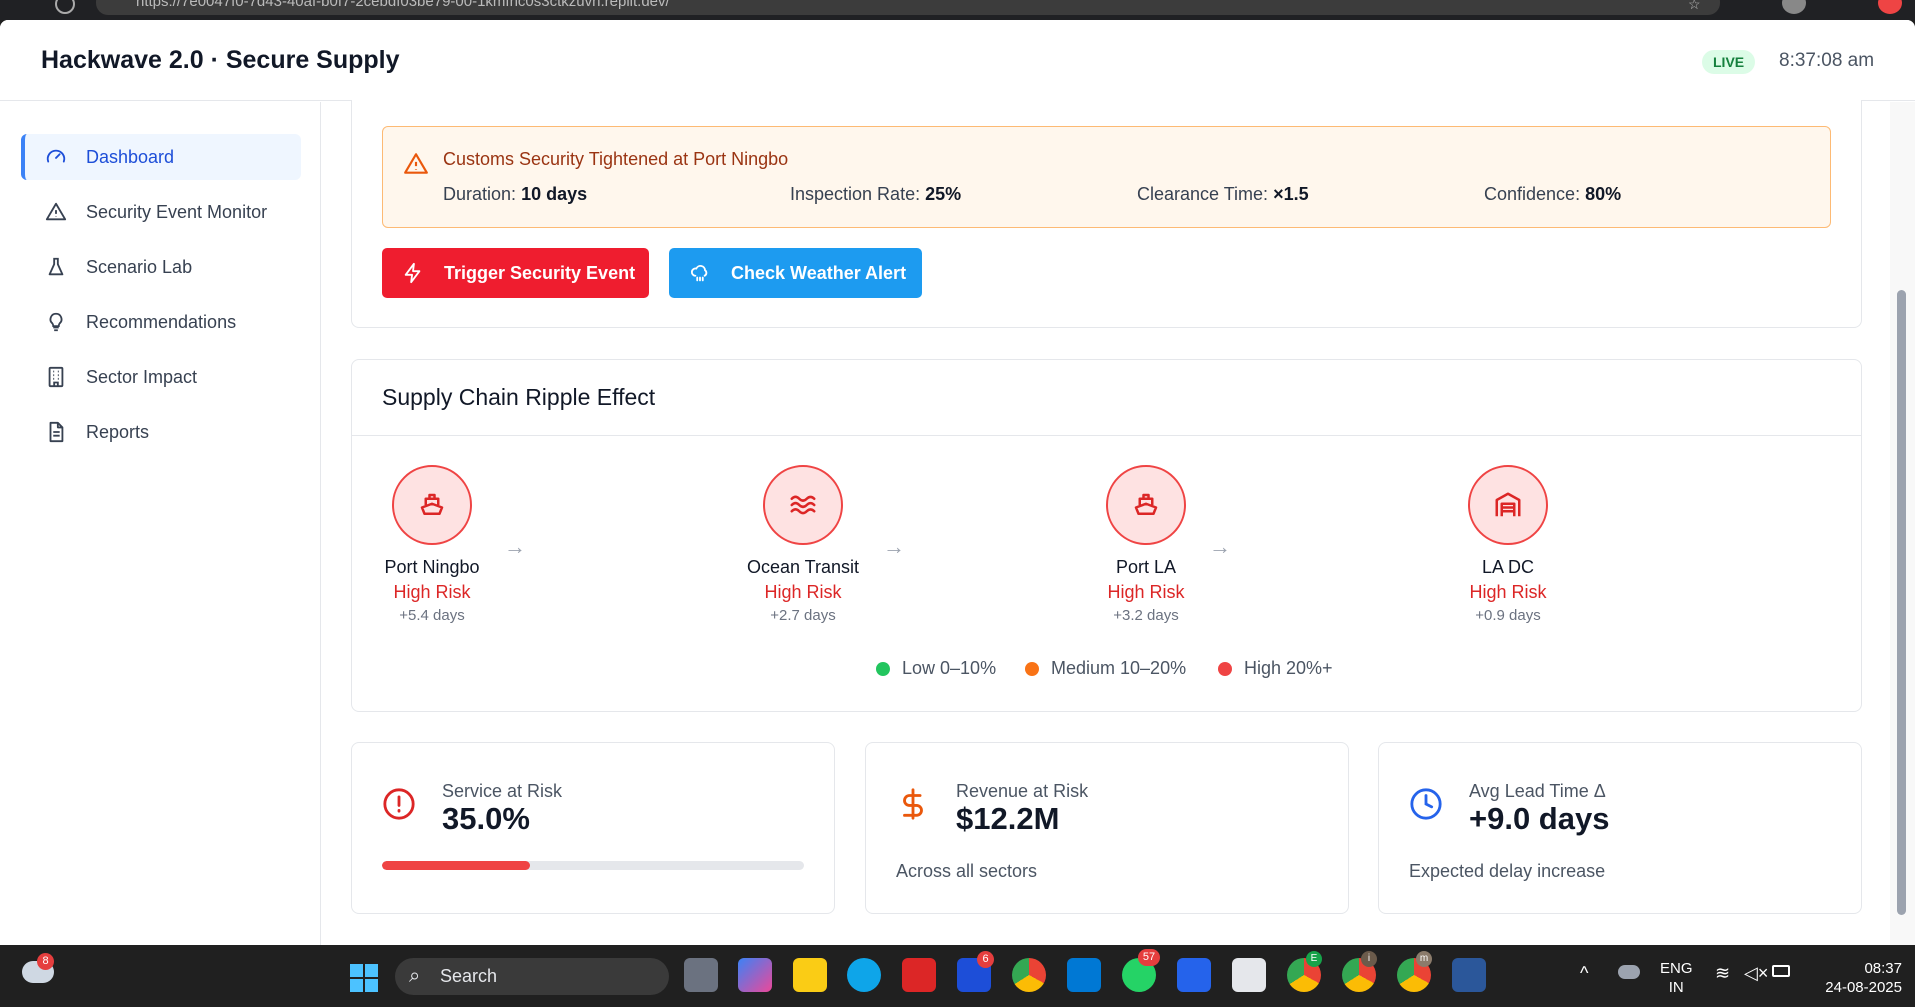 Image resolution: width=1915 pixels, height=1007 pixels. I want to click on search-icon: ⌕, so click(415, 976).